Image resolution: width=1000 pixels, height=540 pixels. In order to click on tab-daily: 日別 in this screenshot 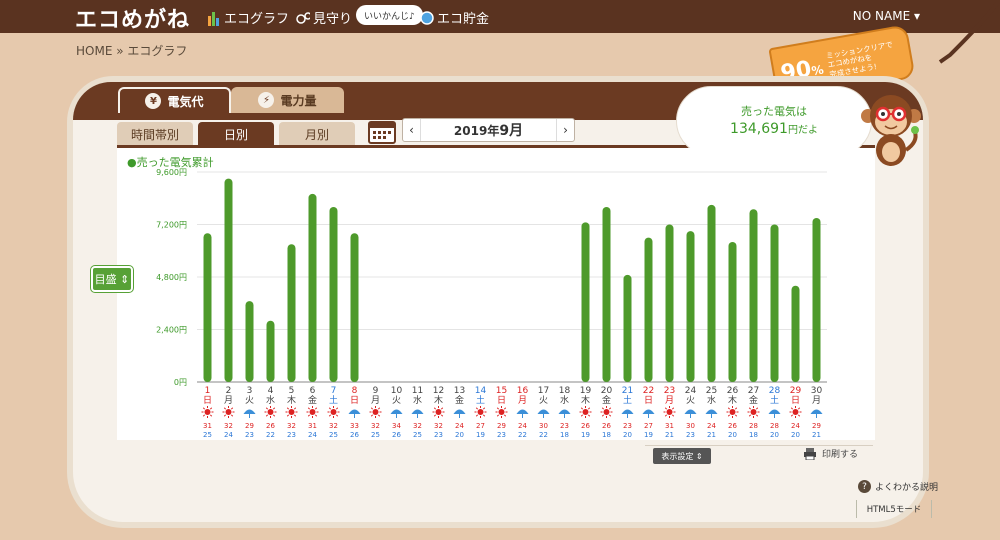, I will do `click(236, 134)`.